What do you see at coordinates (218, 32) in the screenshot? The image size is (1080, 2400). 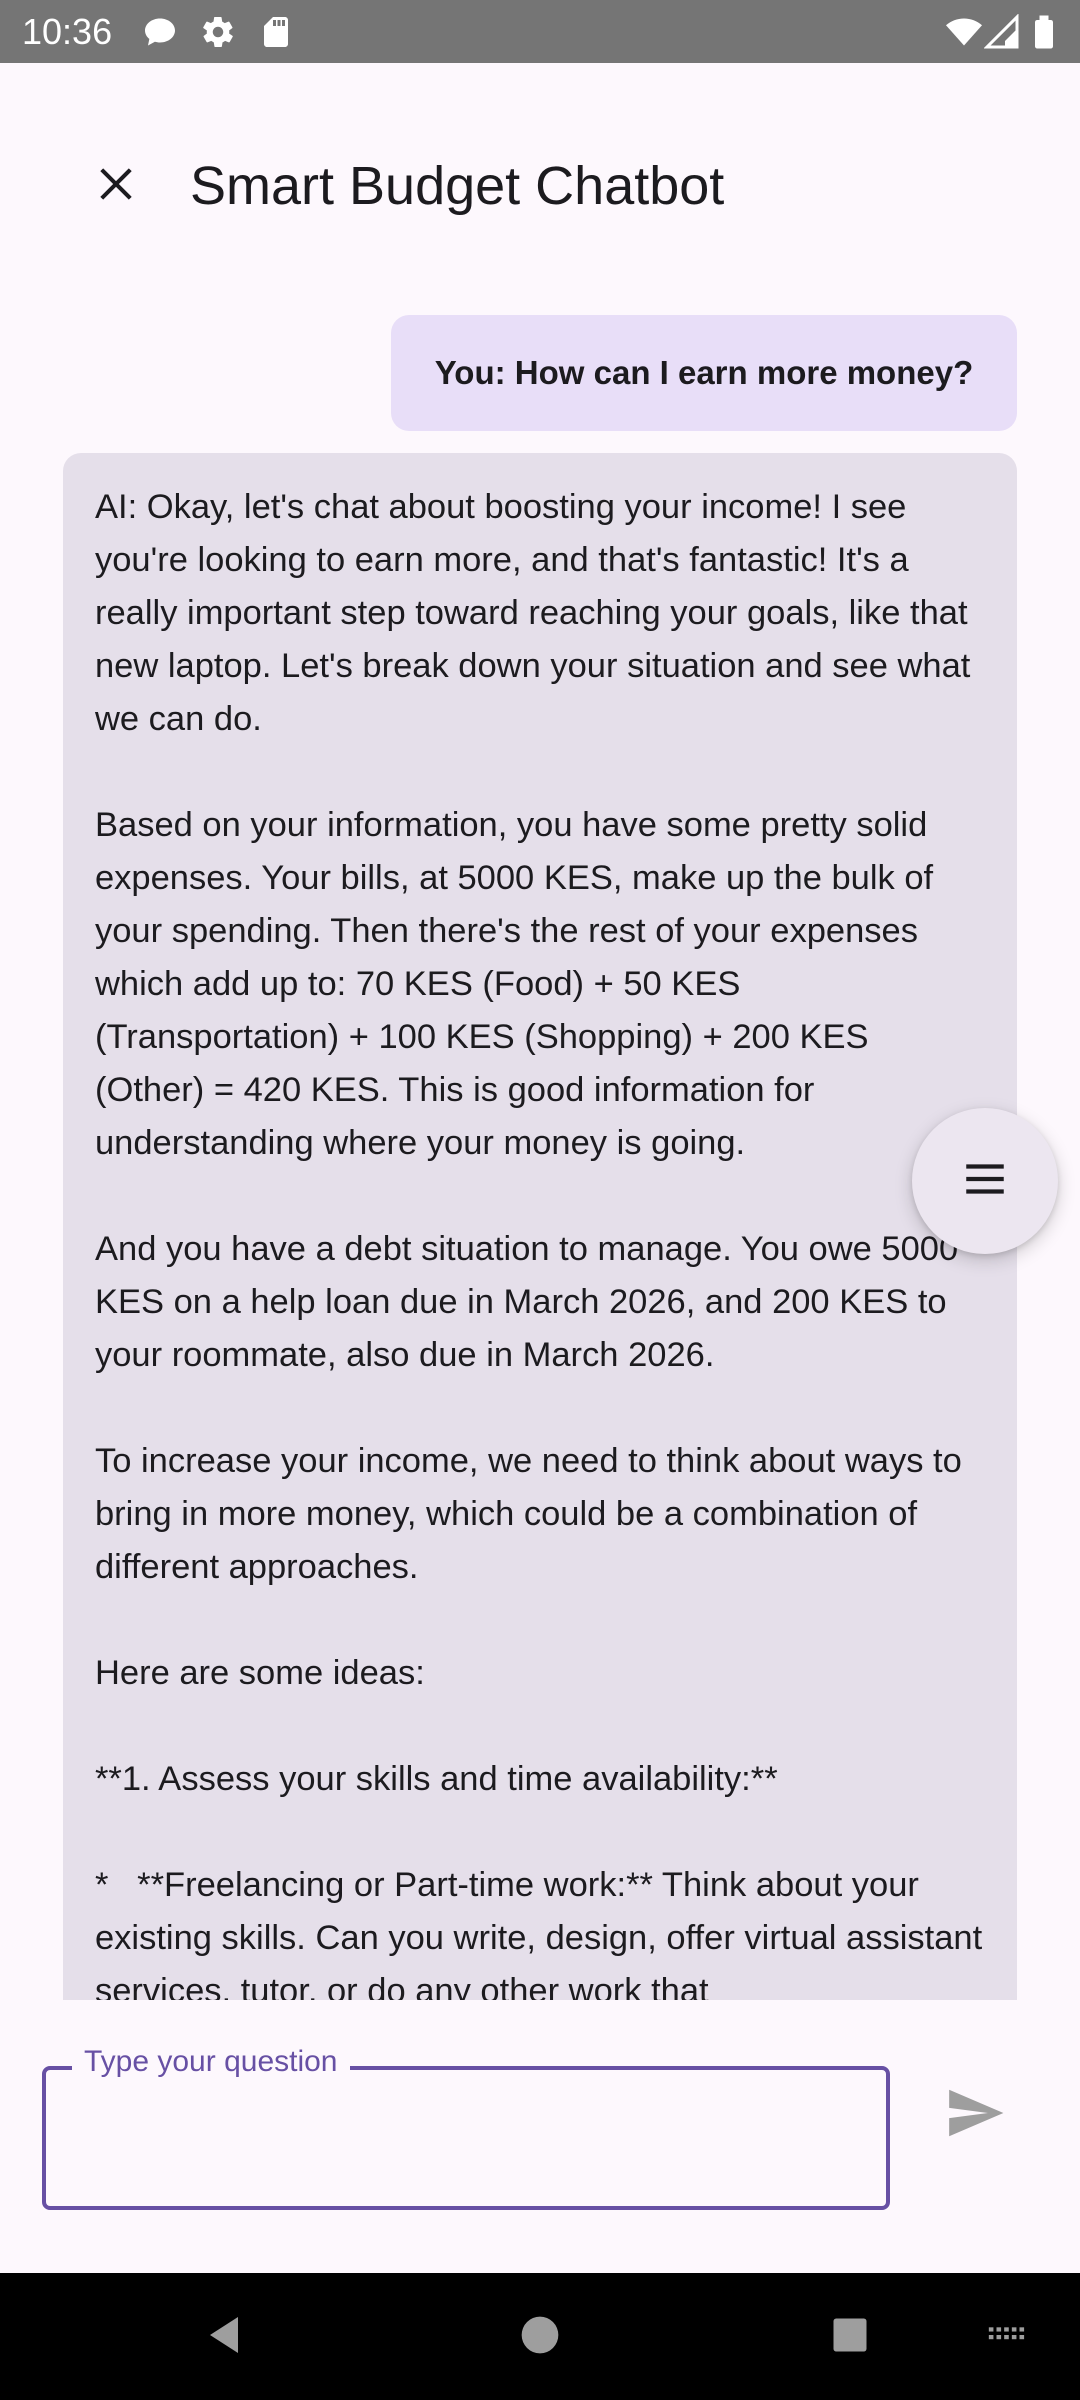 I see `gear-icon` at bounding box center [218, 32].